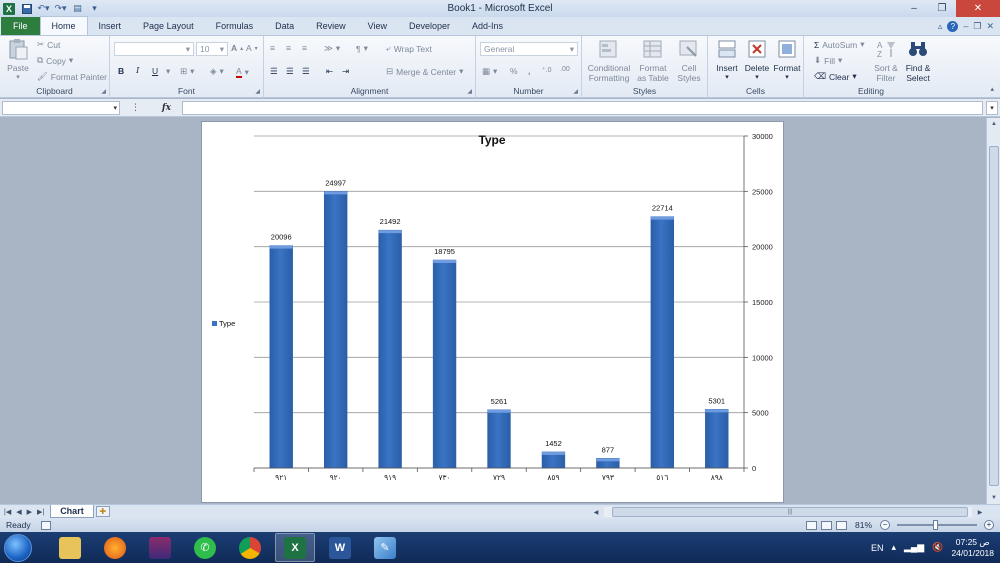 Image resolution: width=1000 pixels, height=563 pixels. I want to click on page-layout-view-icon, so click(826, 525).